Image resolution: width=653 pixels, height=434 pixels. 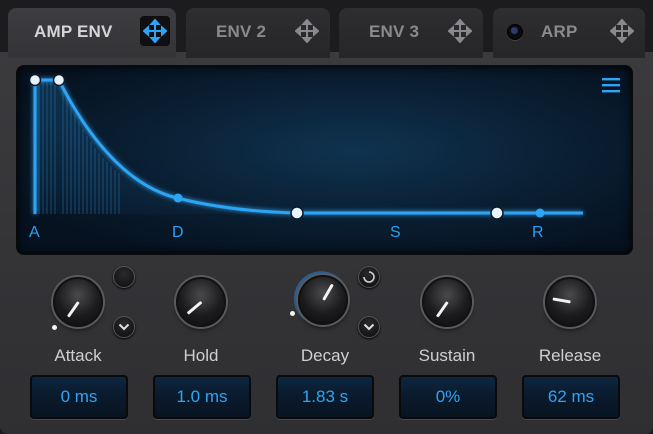 I want to click on decay-min-dot, so click(x=292, y=313).